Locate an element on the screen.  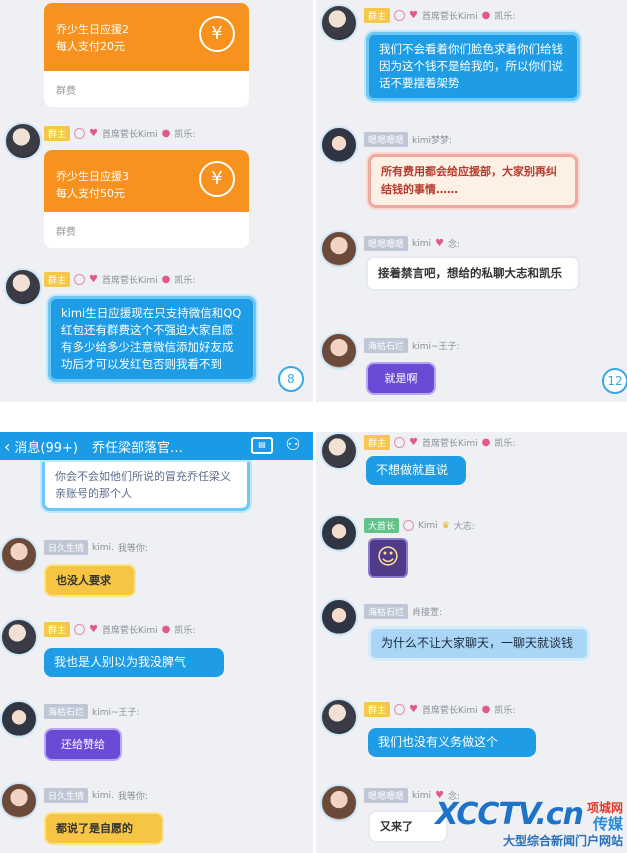
message-bubble: 还给赞给 is located at coordinates (83, 744).